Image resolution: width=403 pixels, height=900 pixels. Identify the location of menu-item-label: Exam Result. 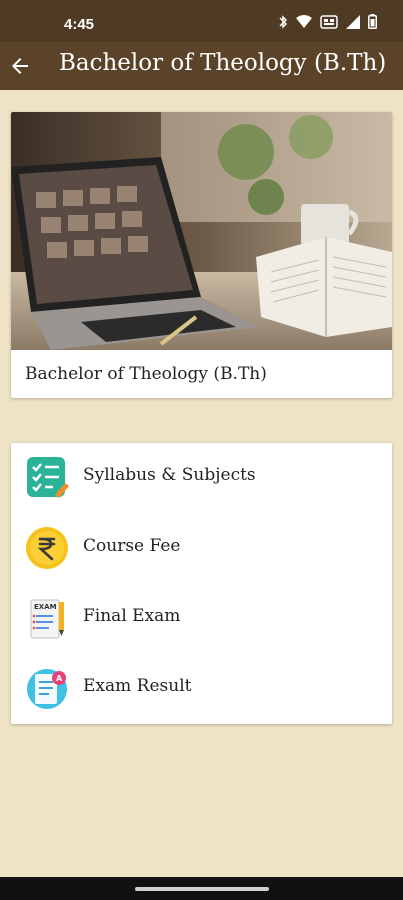
(137, 686).